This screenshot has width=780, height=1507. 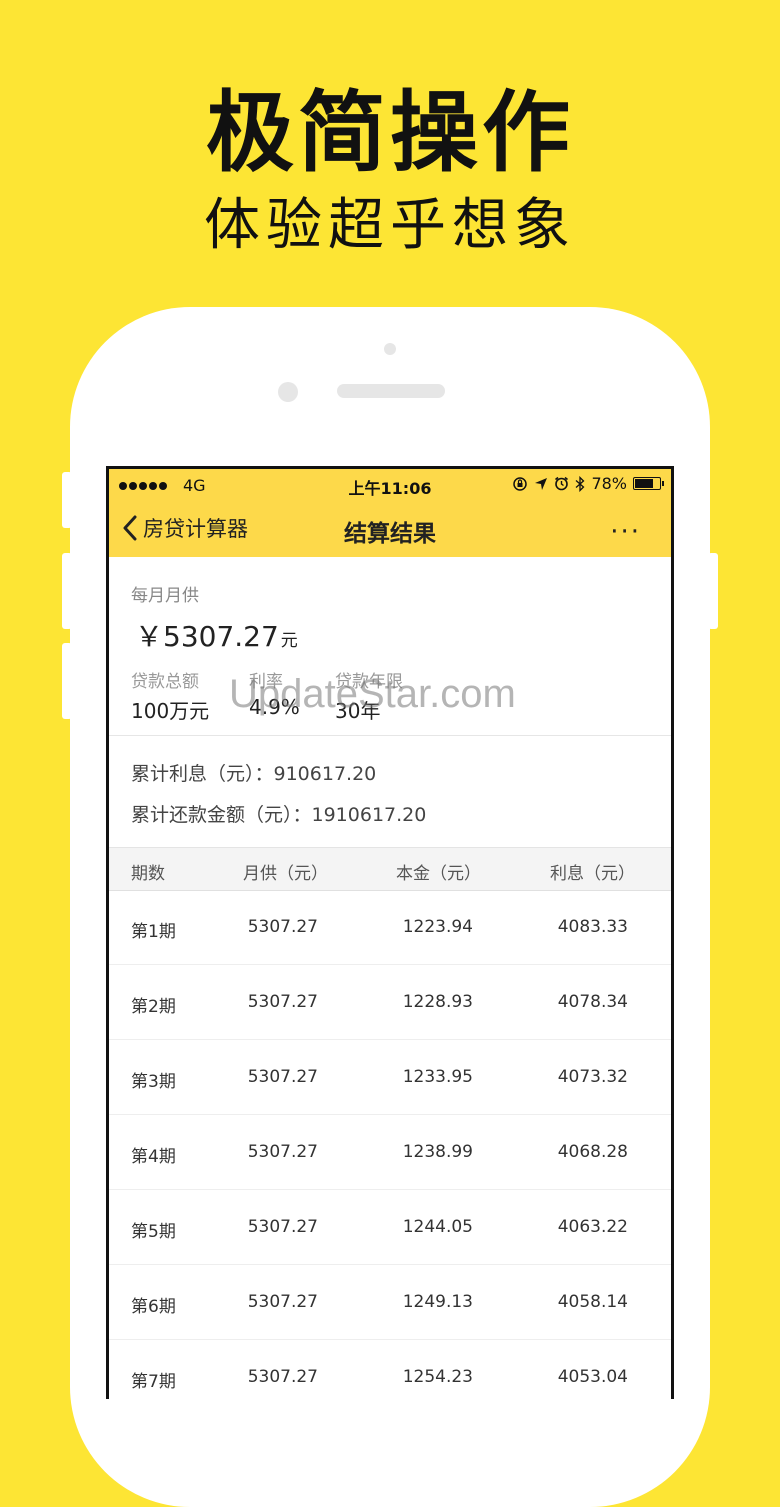 I want to click on period-cell: 第7期, so click(x=153, y=1382).